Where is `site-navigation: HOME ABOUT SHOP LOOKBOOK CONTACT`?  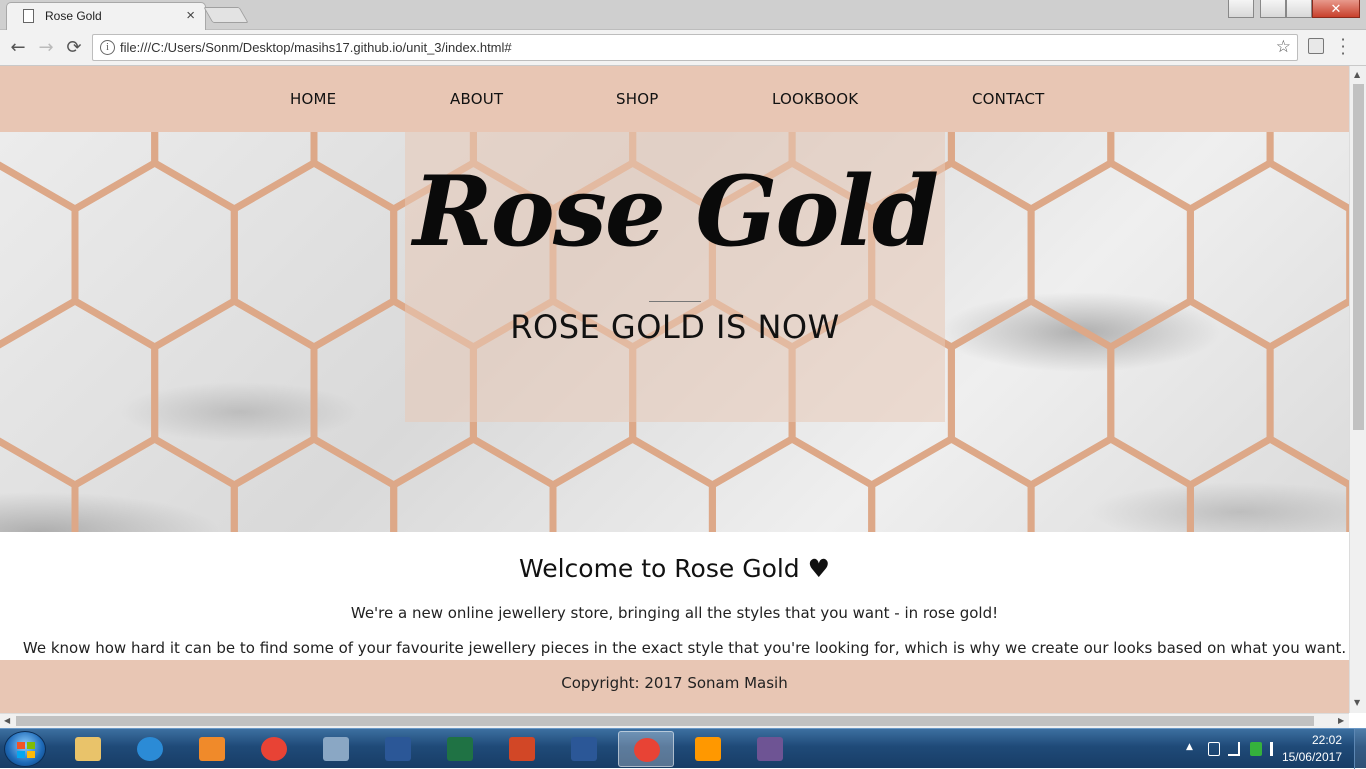
site-navigation: HOME ABOUT SHOP LOOKBOOK CONTACT is located at coordinates (674, 99).